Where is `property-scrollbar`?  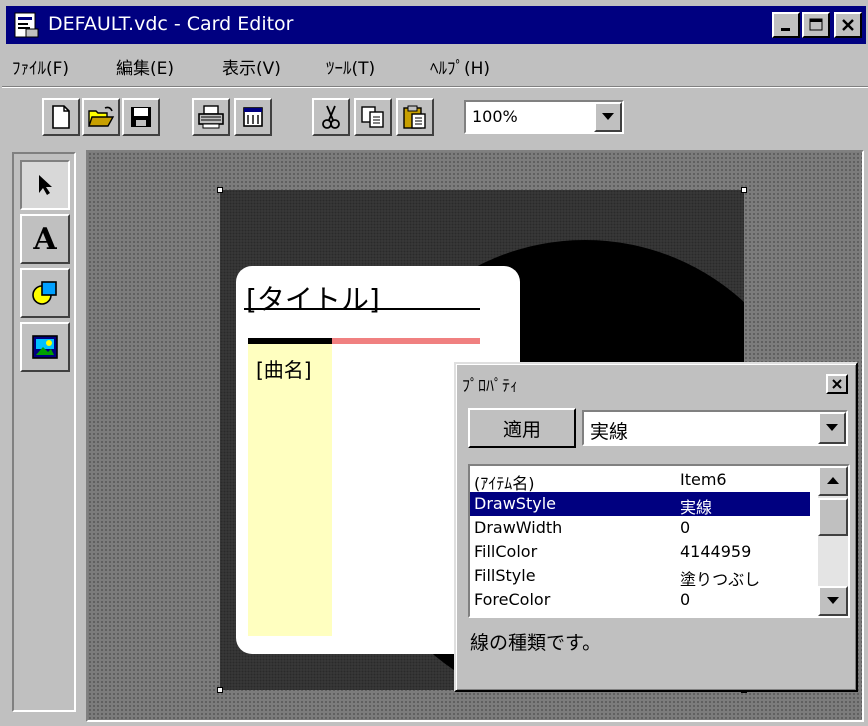 property-scrollbar is located at coordinates (833, 541).